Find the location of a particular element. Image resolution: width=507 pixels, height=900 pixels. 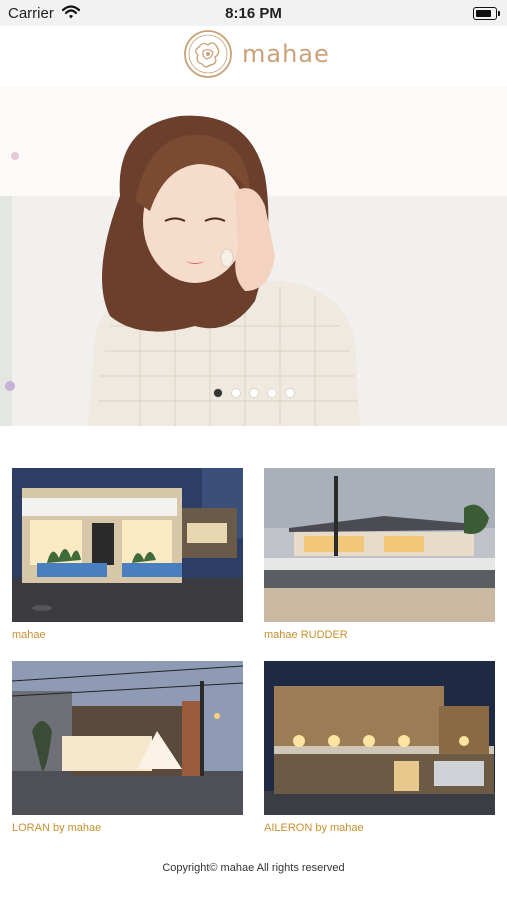

copyright-text: Copyright© mahae All rights reserved is located at coordinates (253, 868).